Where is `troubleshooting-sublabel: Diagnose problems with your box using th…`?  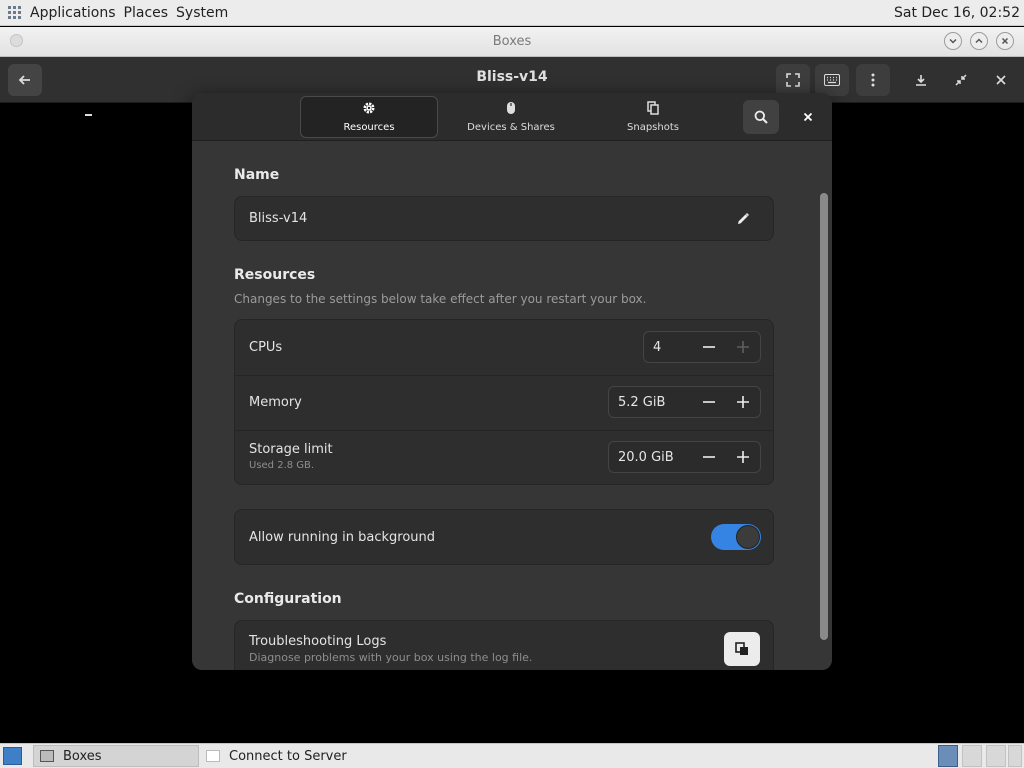
troubleshooting-sublabel: Diagnose problems with your box using th… is located at coordinates (391, 657).